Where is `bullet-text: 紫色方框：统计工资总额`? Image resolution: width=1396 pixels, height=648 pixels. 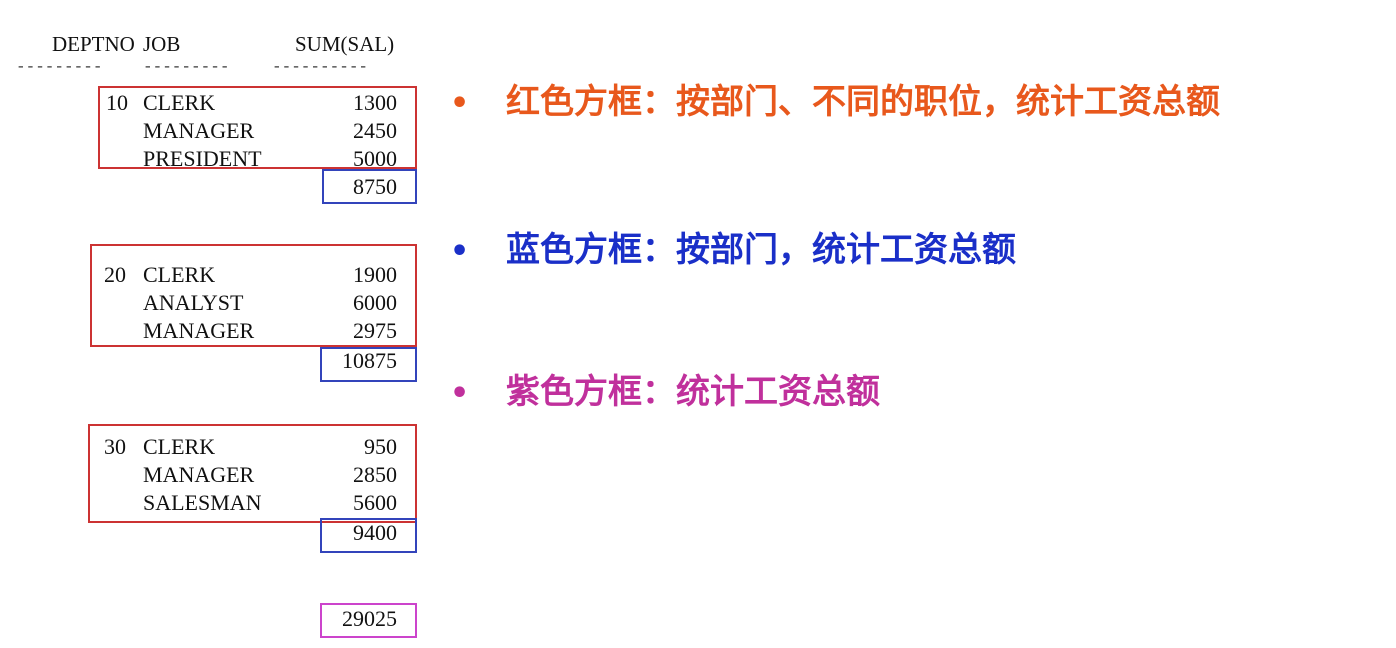
bullet-text: 紫色方框：统计工资总额 is located at coordinates (693, 392).